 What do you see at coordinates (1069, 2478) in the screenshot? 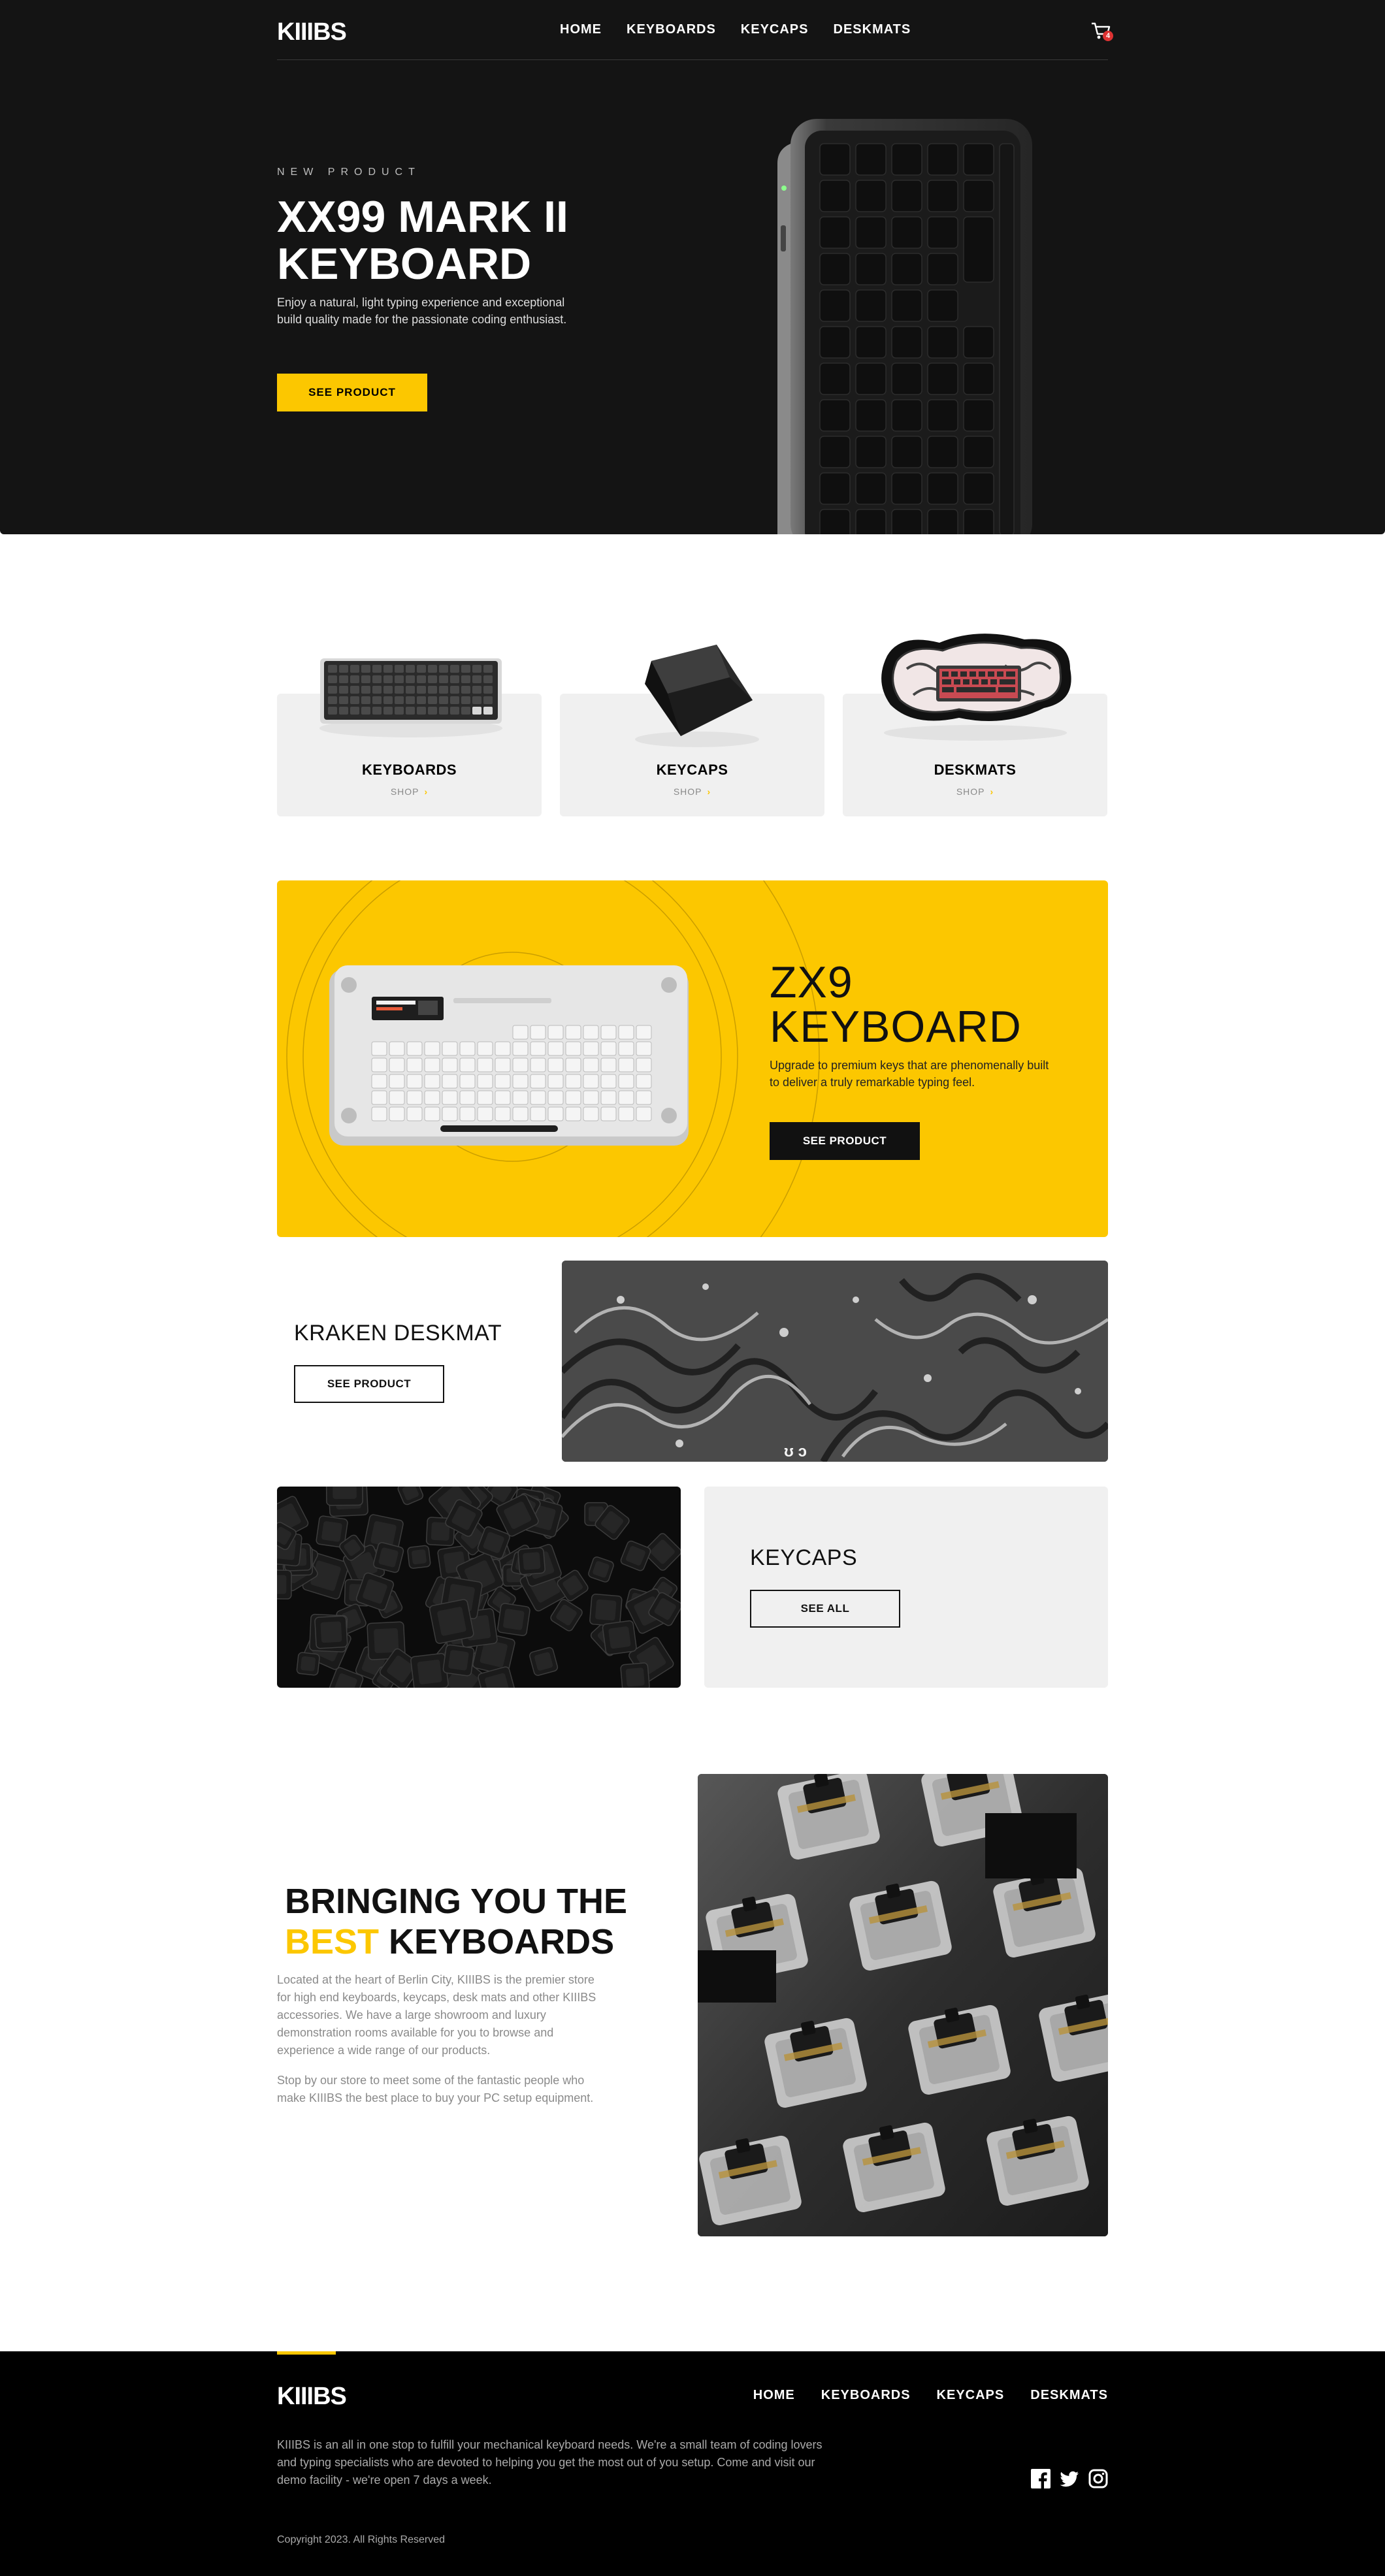
I see `twitter-icon` at bounding box center [1069, 2478].